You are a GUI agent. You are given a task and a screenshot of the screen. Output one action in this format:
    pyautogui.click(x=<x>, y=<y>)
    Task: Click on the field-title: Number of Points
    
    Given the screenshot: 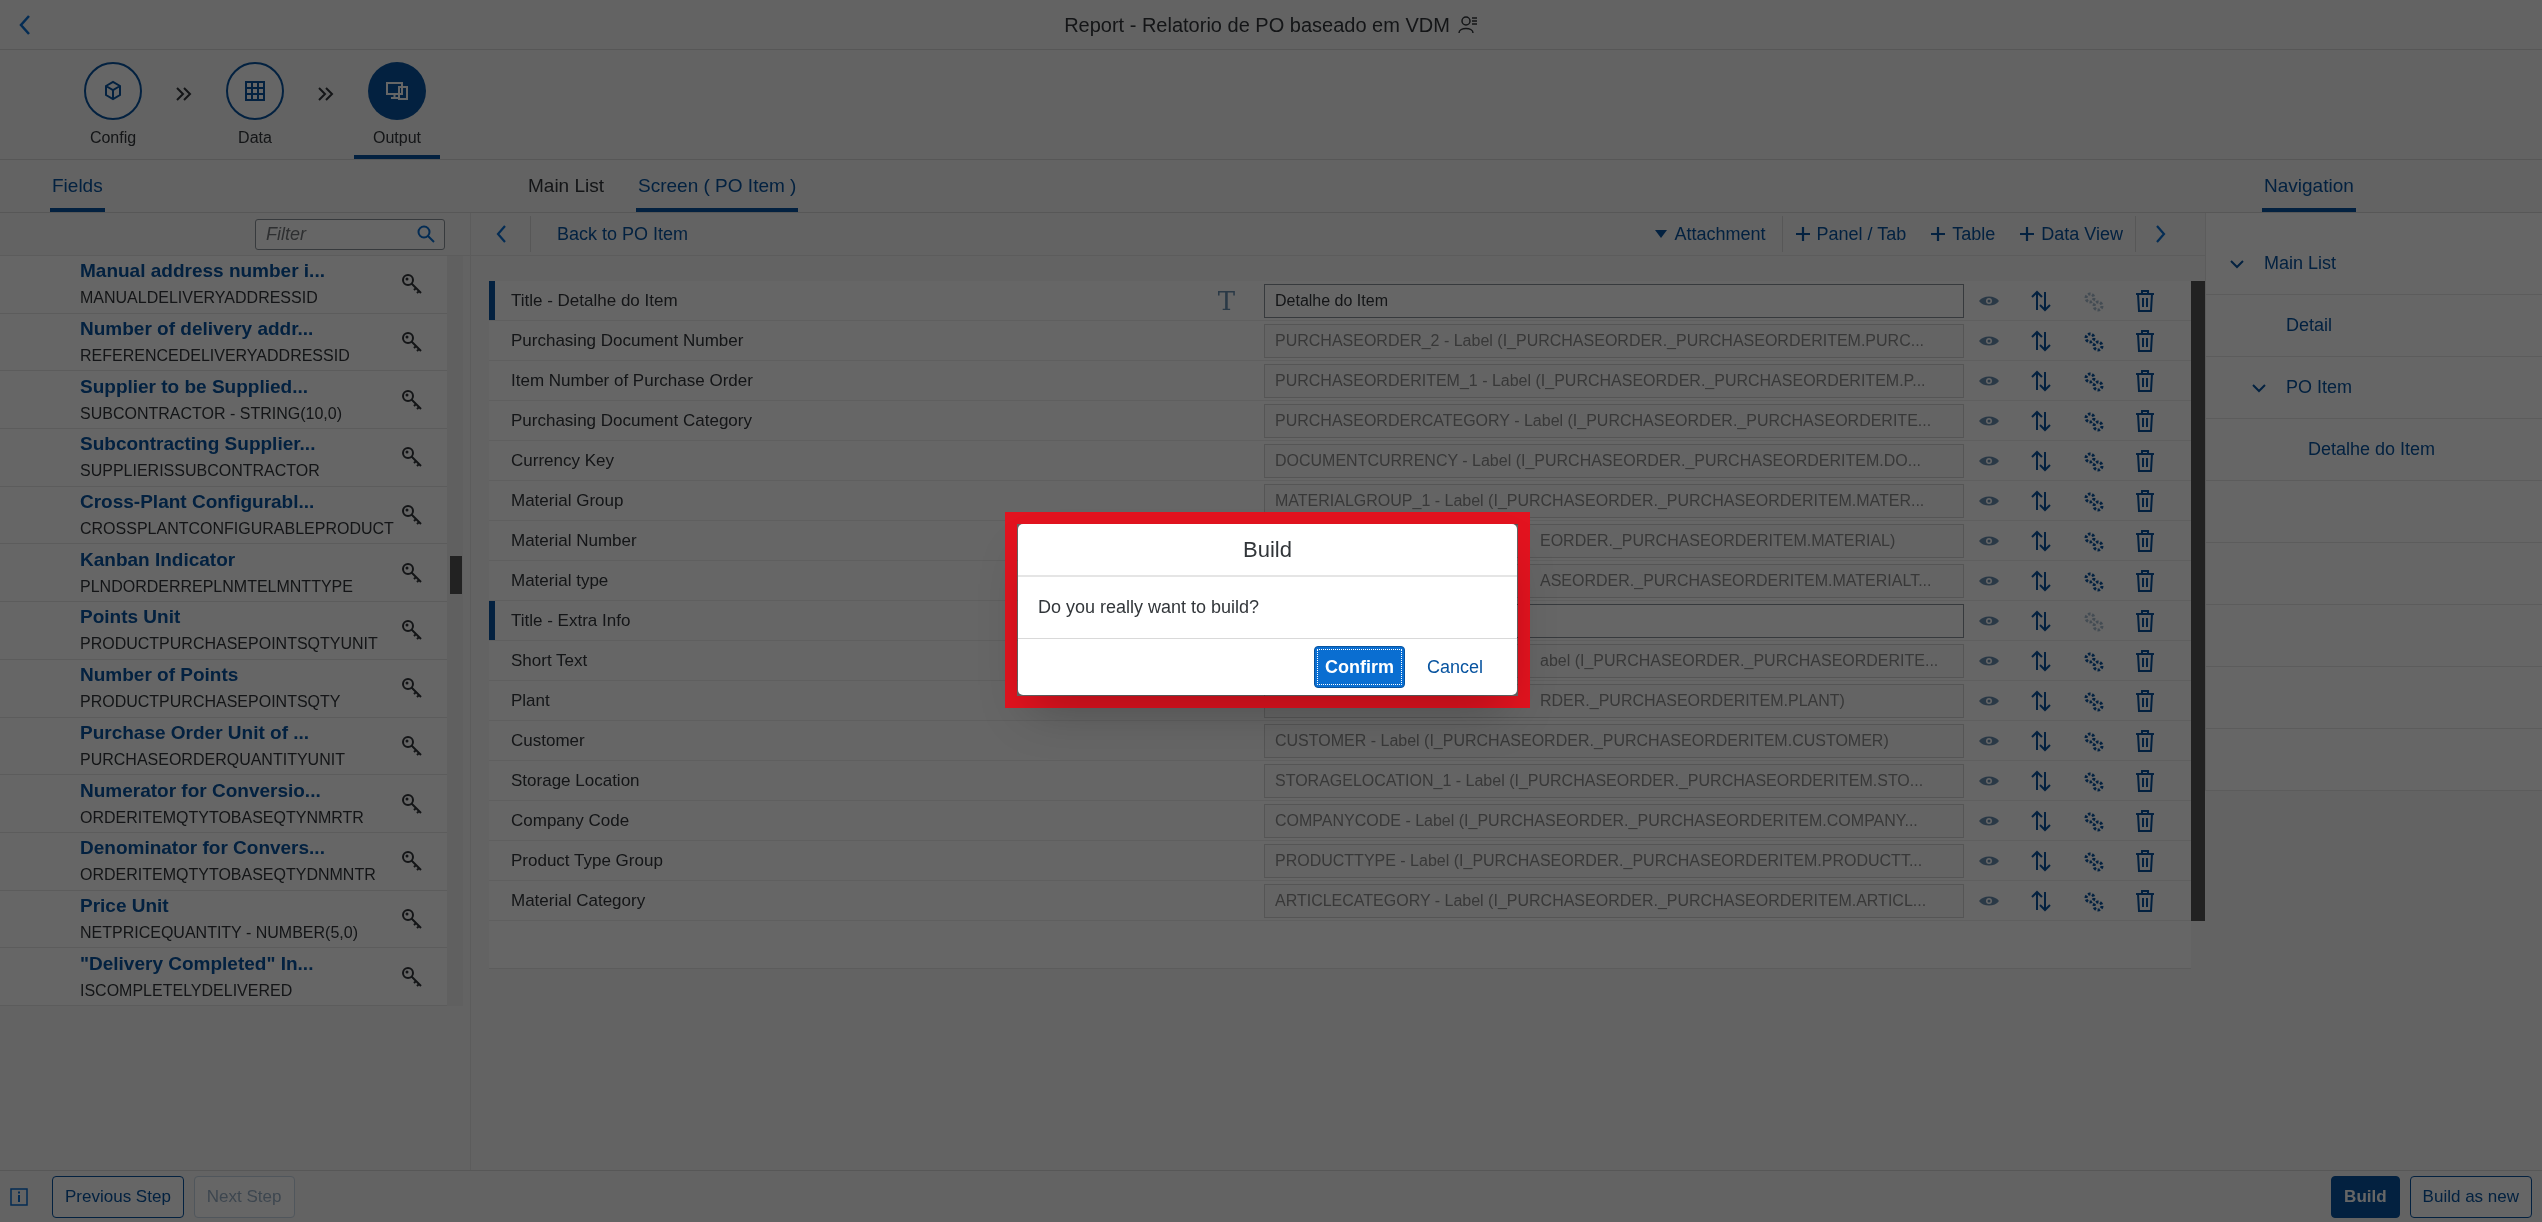 What is the action you would take?
    pyautogui.click(x=160, y=675)
    